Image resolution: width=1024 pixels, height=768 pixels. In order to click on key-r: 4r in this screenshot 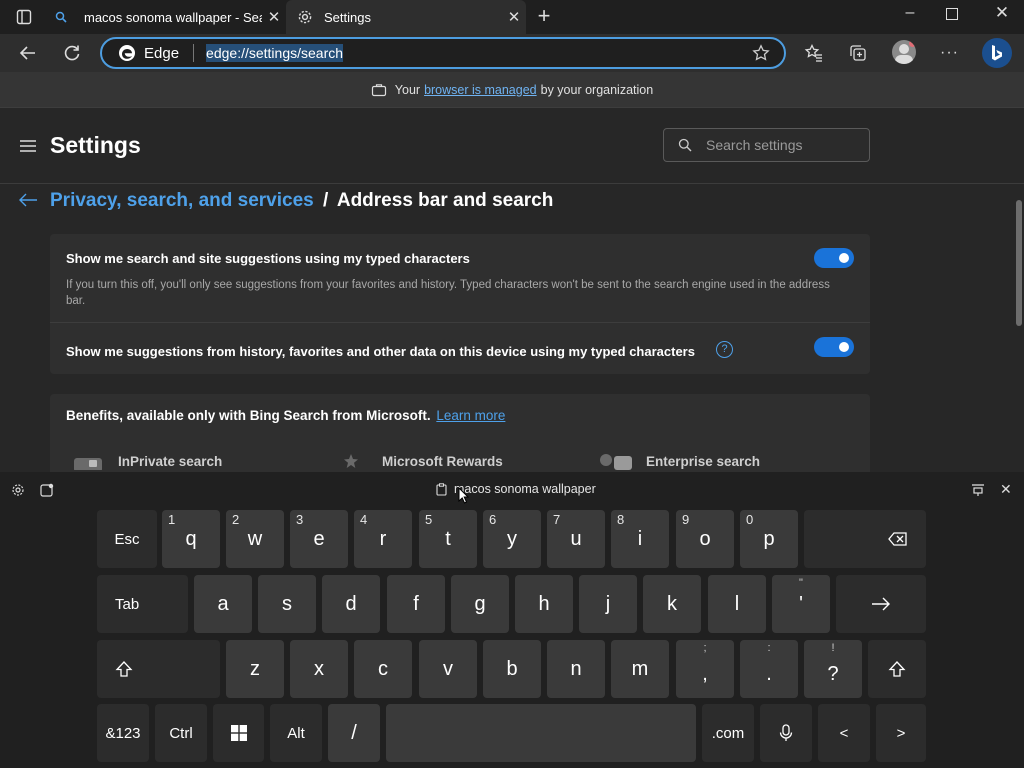, I will do `click(383, 539)`.